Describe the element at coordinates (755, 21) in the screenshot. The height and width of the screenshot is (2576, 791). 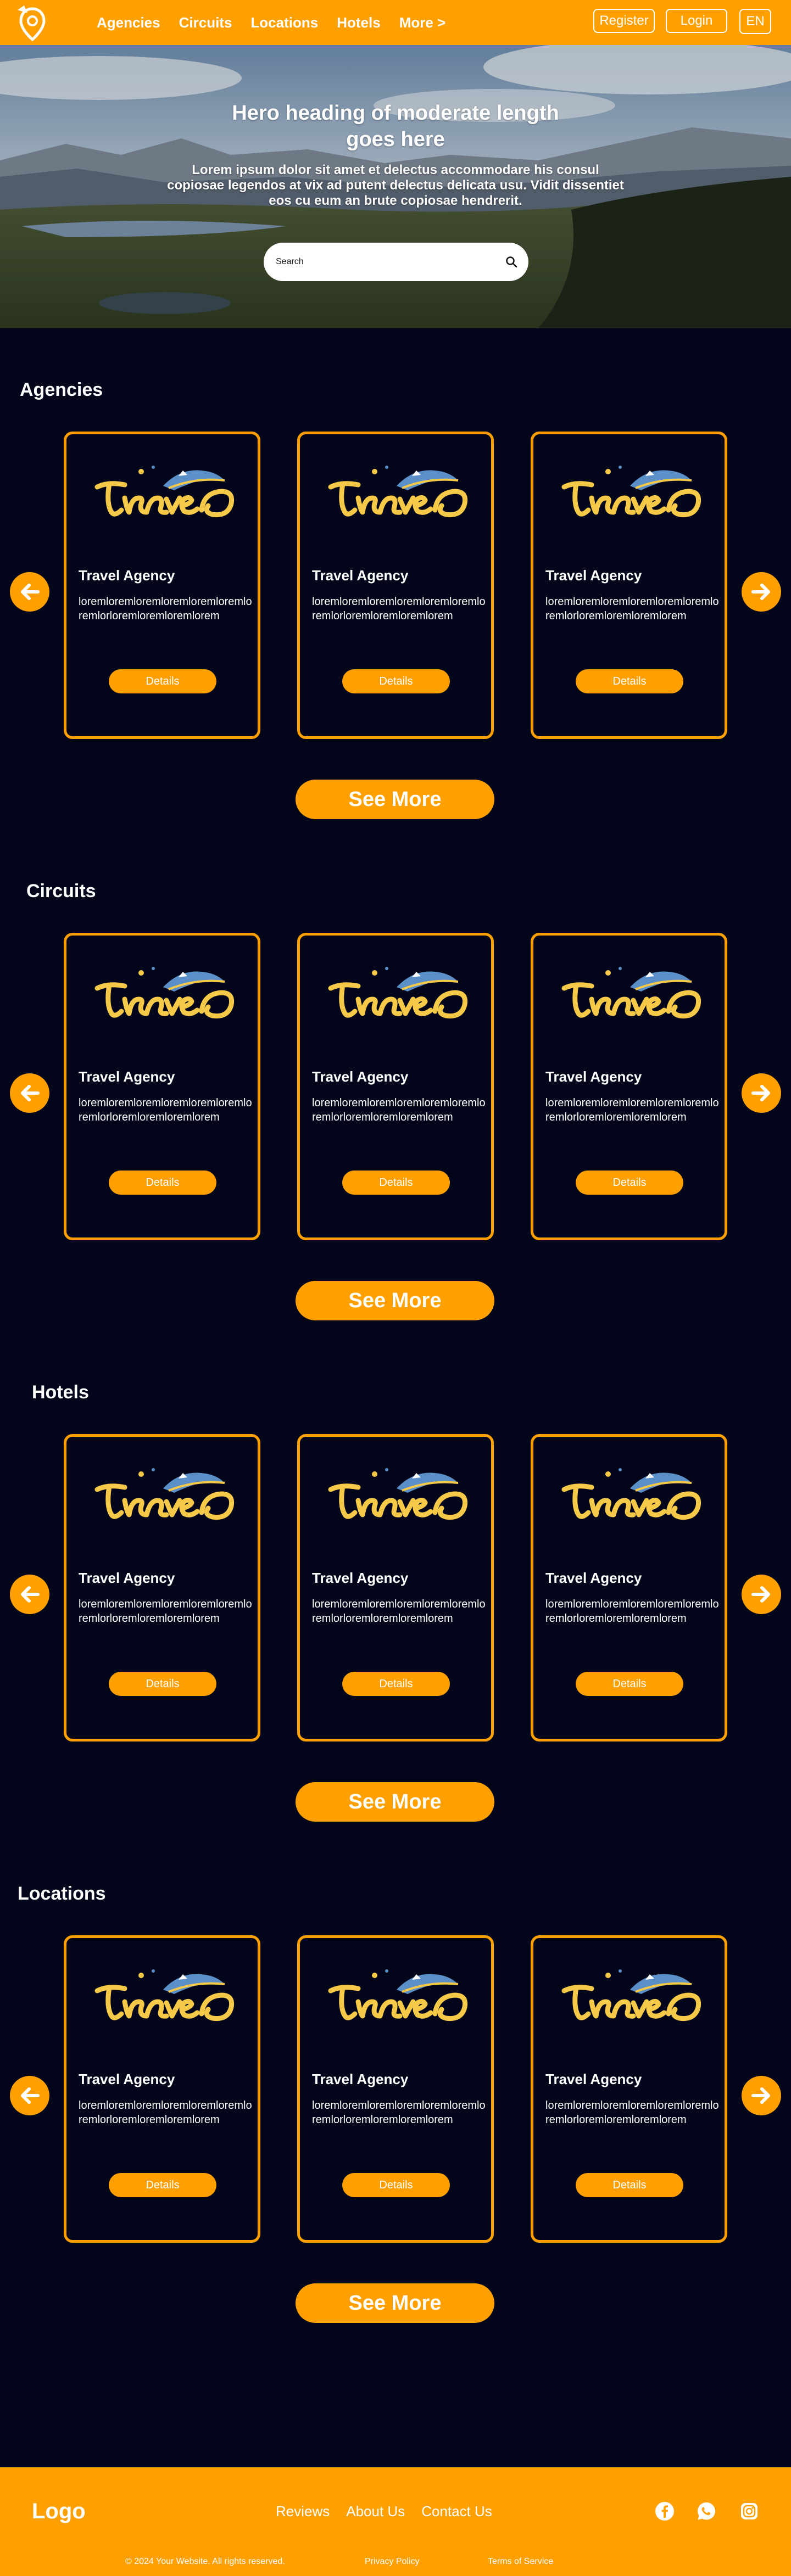
I see `language-button: EN` at that location.